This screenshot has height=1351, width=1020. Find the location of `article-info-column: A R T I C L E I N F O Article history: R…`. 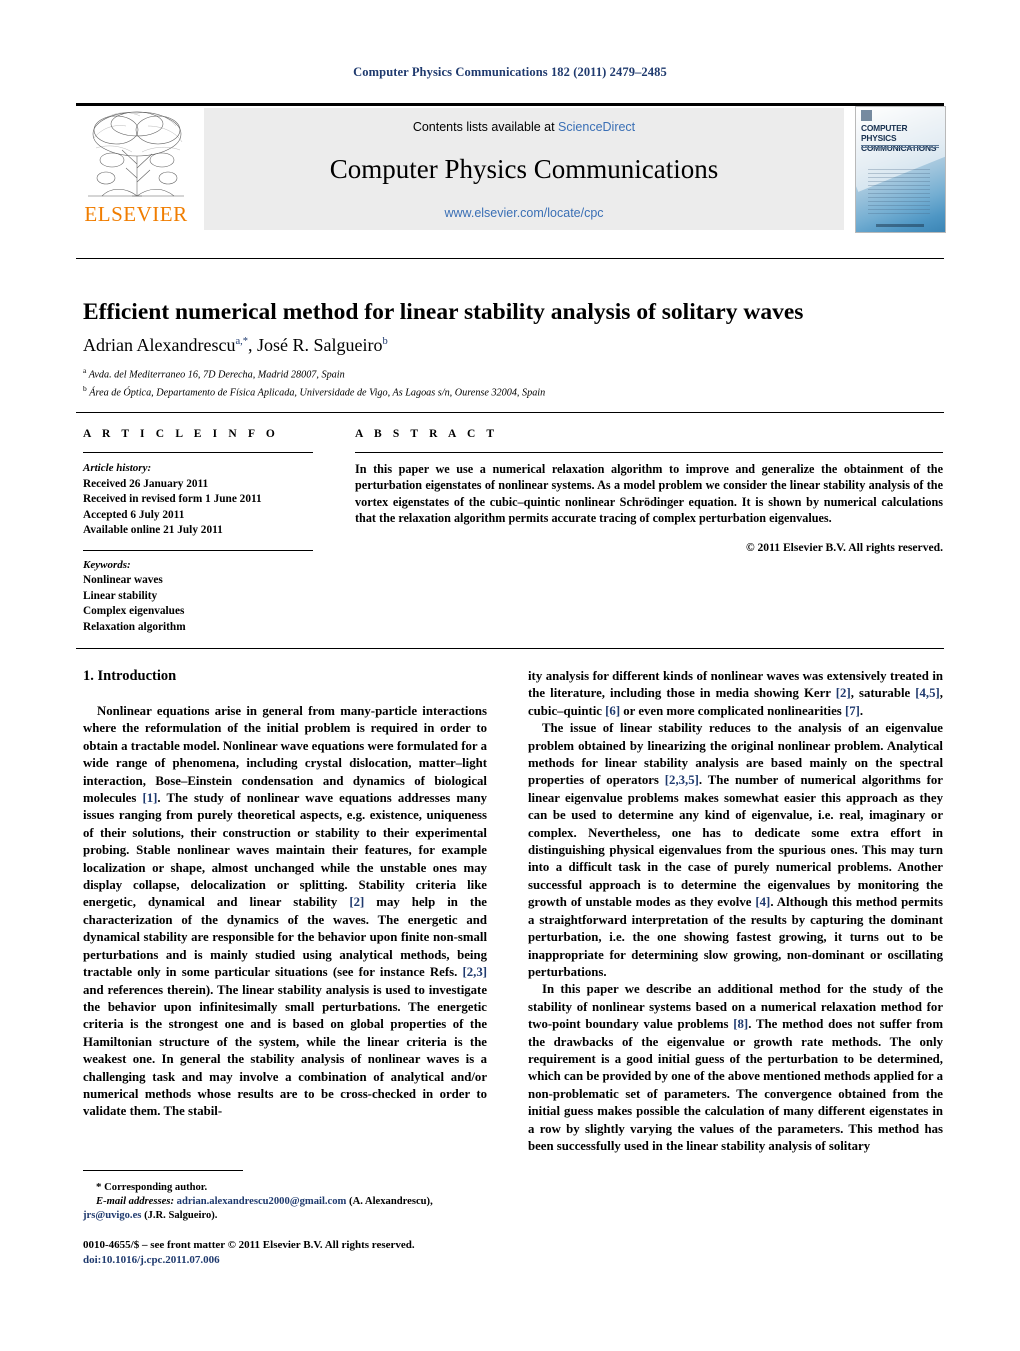

article-info-column: A R T I C L E I N F O Article history: R… is located at coordinates (220, 531).